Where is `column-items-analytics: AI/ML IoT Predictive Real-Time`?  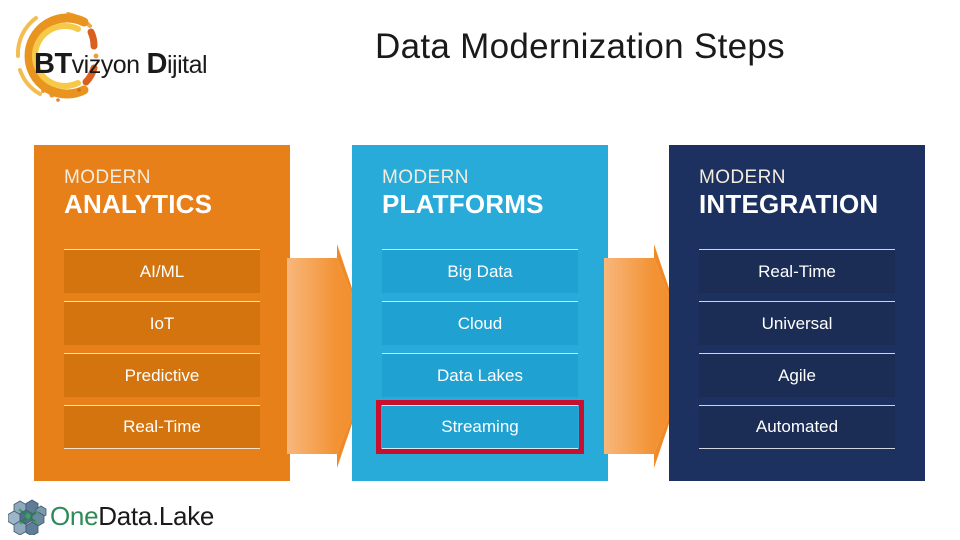
column-items-analytics: AI/ML IoT Predictive Real-Time is located at coordinates (162, 349).